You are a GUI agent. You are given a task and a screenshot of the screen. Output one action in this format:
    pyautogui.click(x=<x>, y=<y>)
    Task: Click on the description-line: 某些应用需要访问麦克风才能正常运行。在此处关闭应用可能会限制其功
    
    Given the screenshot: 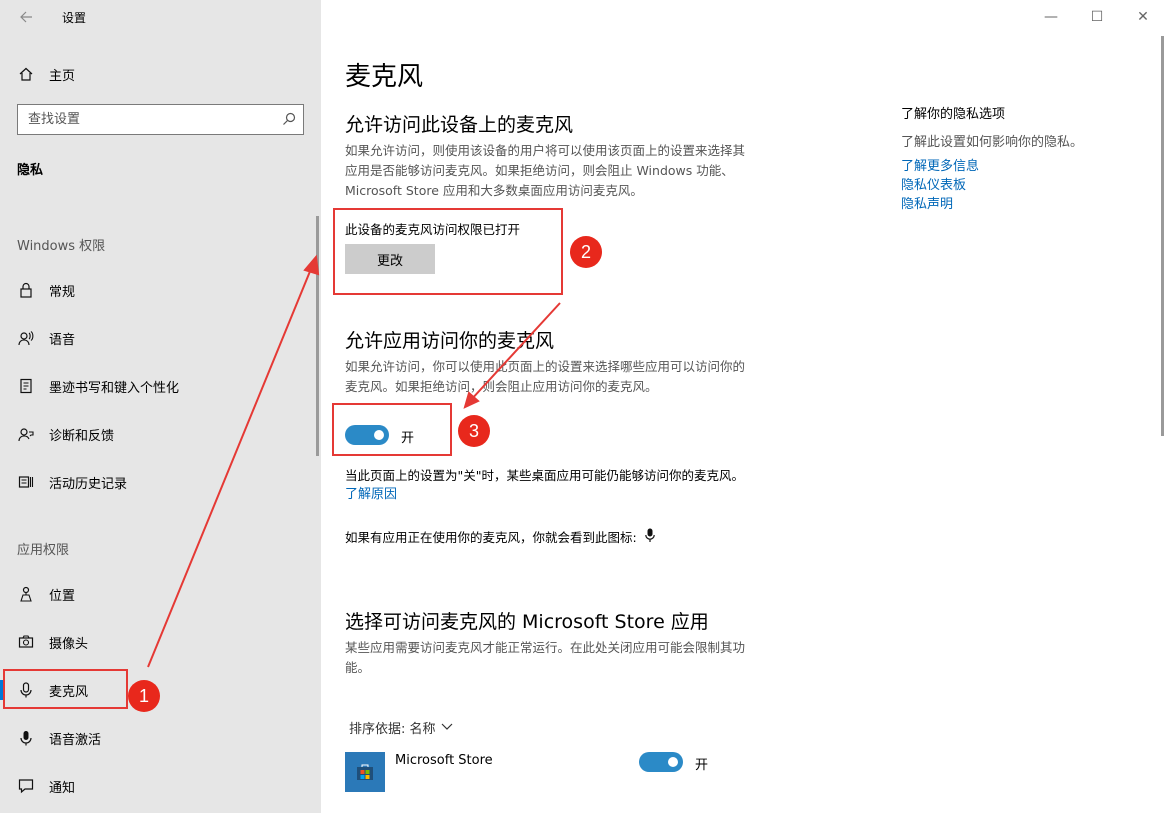 What is the action you would take?
    pyautogui.click(x=545, y=647)
    